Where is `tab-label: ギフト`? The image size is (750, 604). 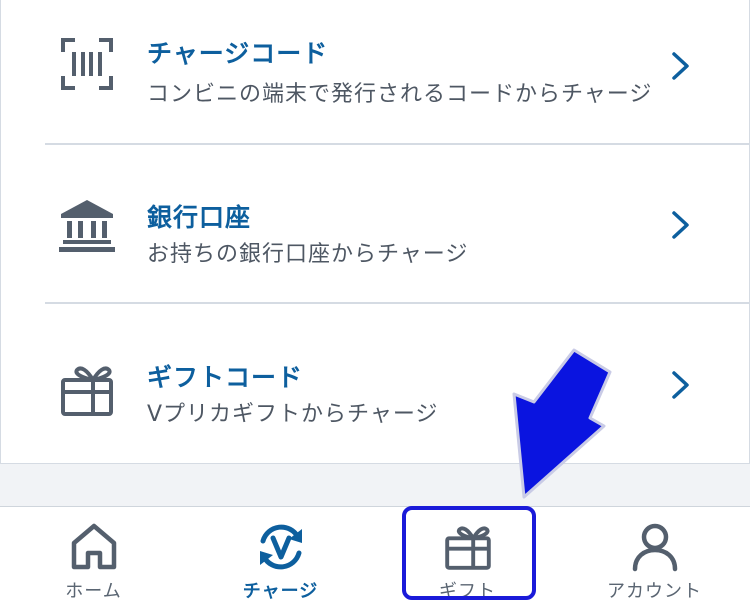
tab-label: ギフト is located at coordinates (467, 591).